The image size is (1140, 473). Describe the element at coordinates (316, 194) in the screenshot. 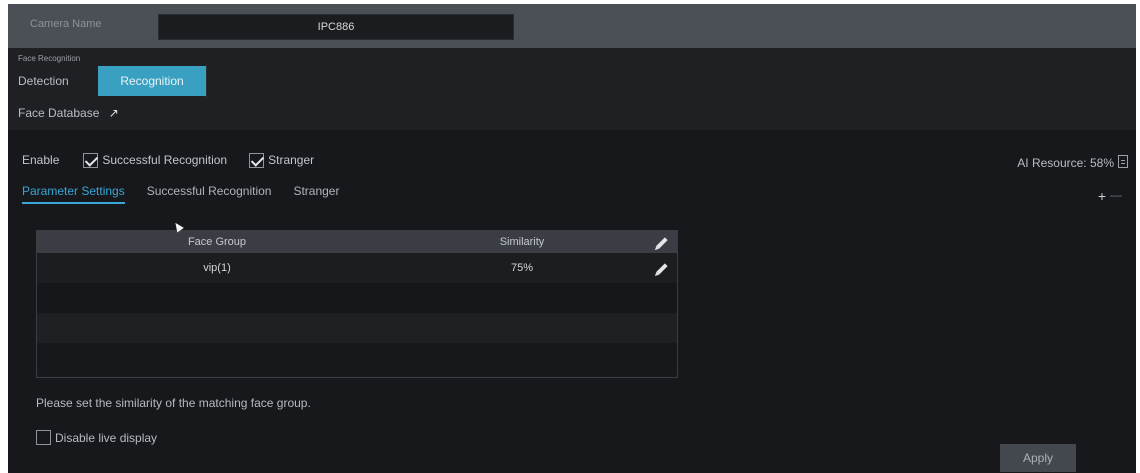

I see `tab-stranger: Stranger` at that location.